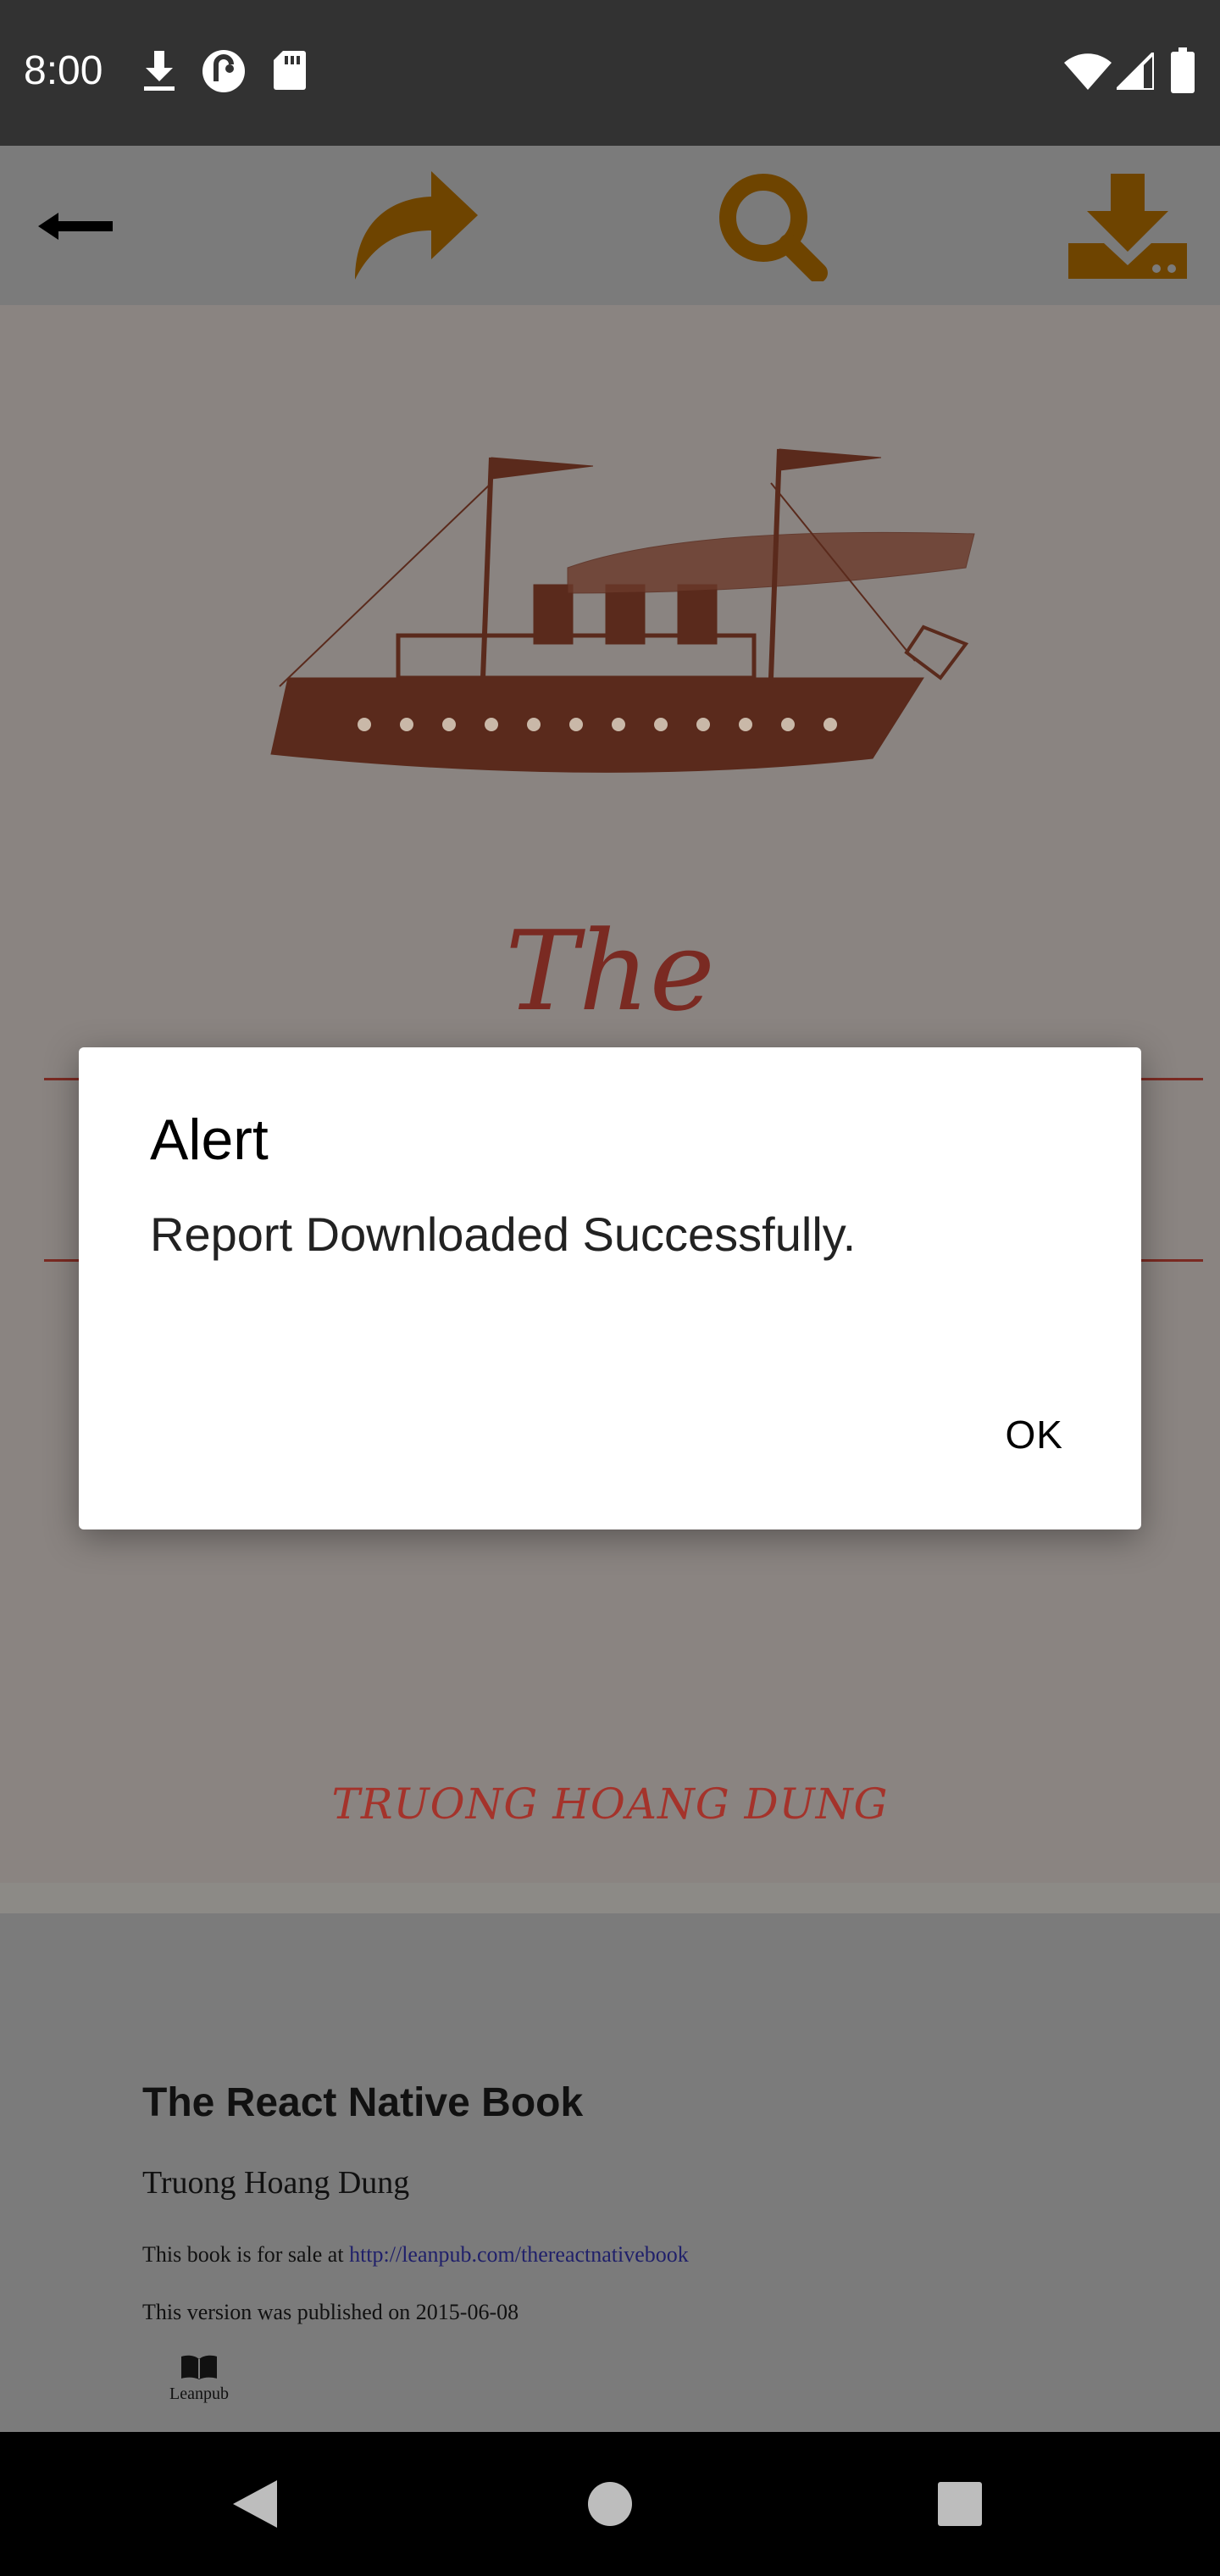 Image resolution: width=1220 pixels, height=2576 pixels. Describe the element at coordinates (290, 72) in the screenshot. I see `sd-card-icon` at that location.